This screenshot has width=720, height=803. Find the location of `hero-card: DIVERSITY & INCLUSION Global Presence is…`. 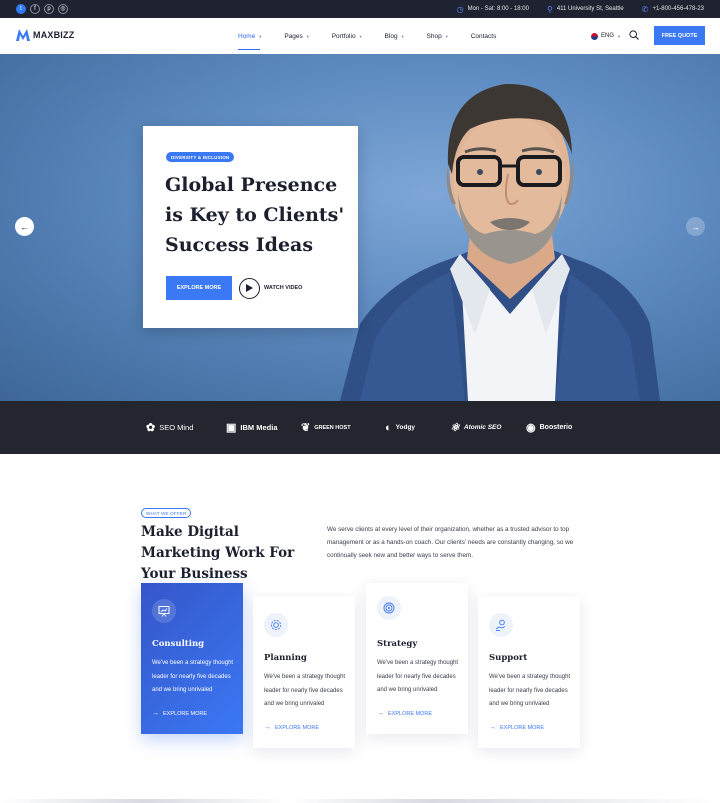

hero-card: DIVERSITY & INCLUSION Global Presence is… is located at coordinates (250, 227).